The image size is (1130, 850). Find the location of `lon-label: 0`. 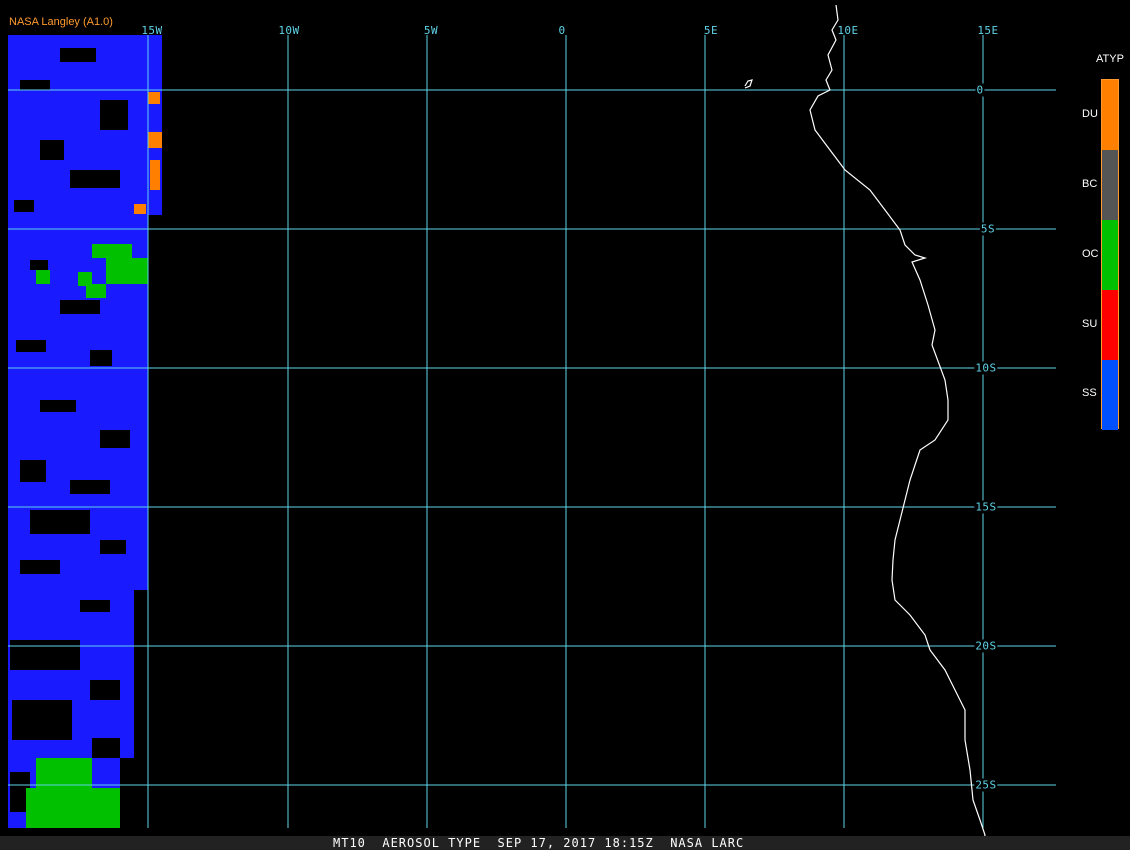

lon-label: 0 is located at coordinates (562, 30).